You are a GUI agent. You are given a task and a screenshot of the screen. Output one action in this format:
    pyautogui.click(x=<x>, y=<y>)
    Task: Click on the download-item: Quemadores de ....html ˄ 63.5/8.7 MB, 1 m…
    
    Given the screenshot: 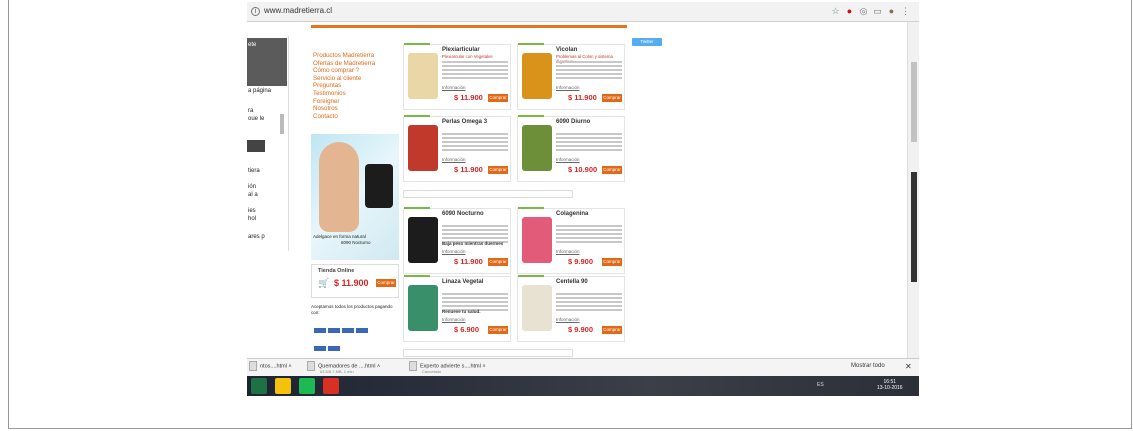 What is the action you would take?
    pyautogui.click(x=343, y=368)
    